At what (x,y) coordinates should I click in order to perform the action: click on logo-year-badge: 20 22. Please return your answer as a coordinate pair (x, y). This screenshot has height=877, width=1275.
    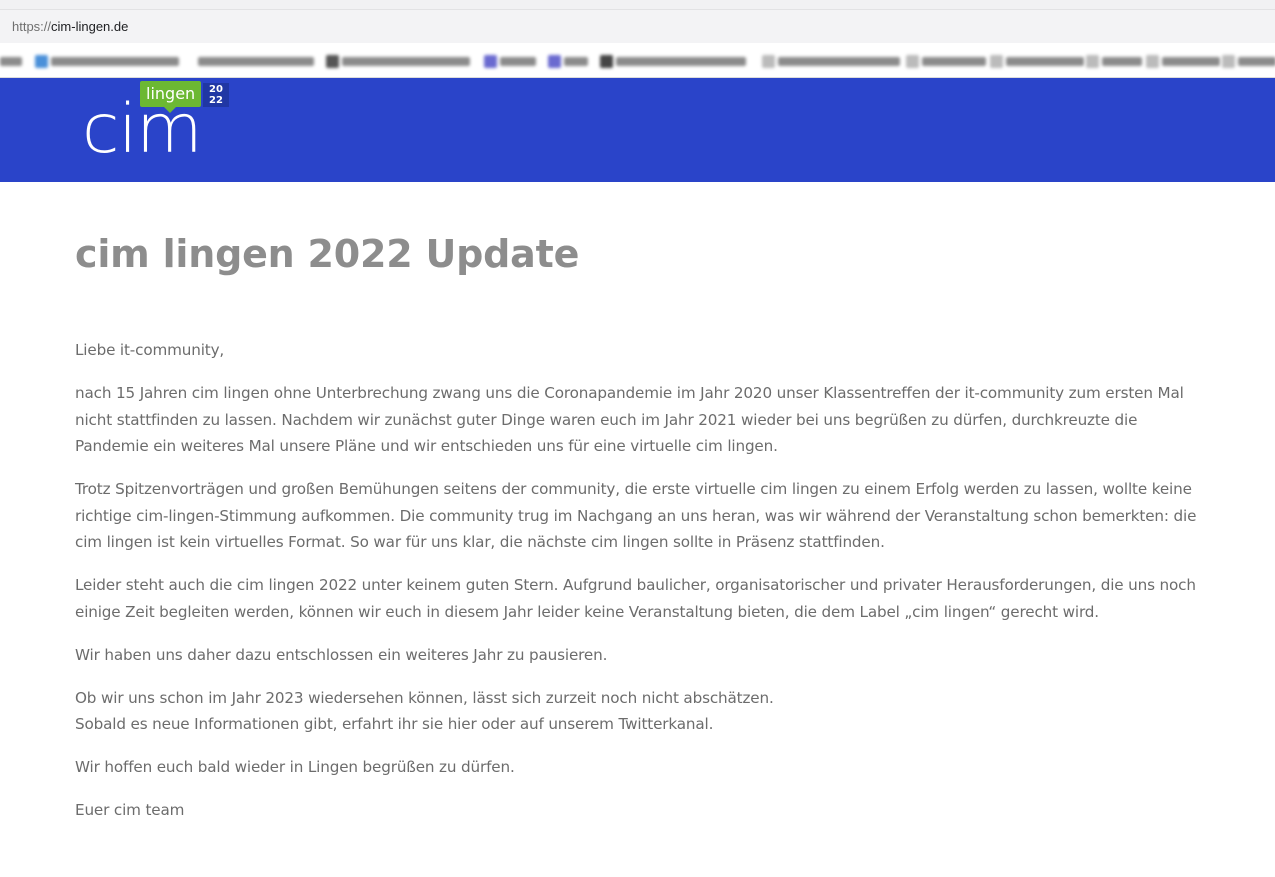
    Looking at the image, I should click on (216, 95).